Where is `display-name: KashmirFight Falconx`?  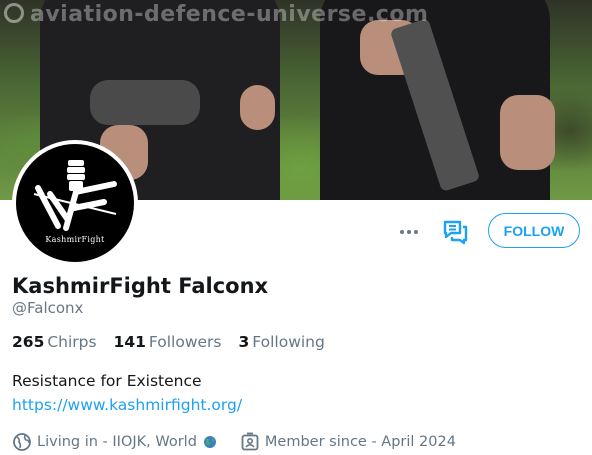
display-name: KashmirFight Falconx is located at coordinates (140, 286).